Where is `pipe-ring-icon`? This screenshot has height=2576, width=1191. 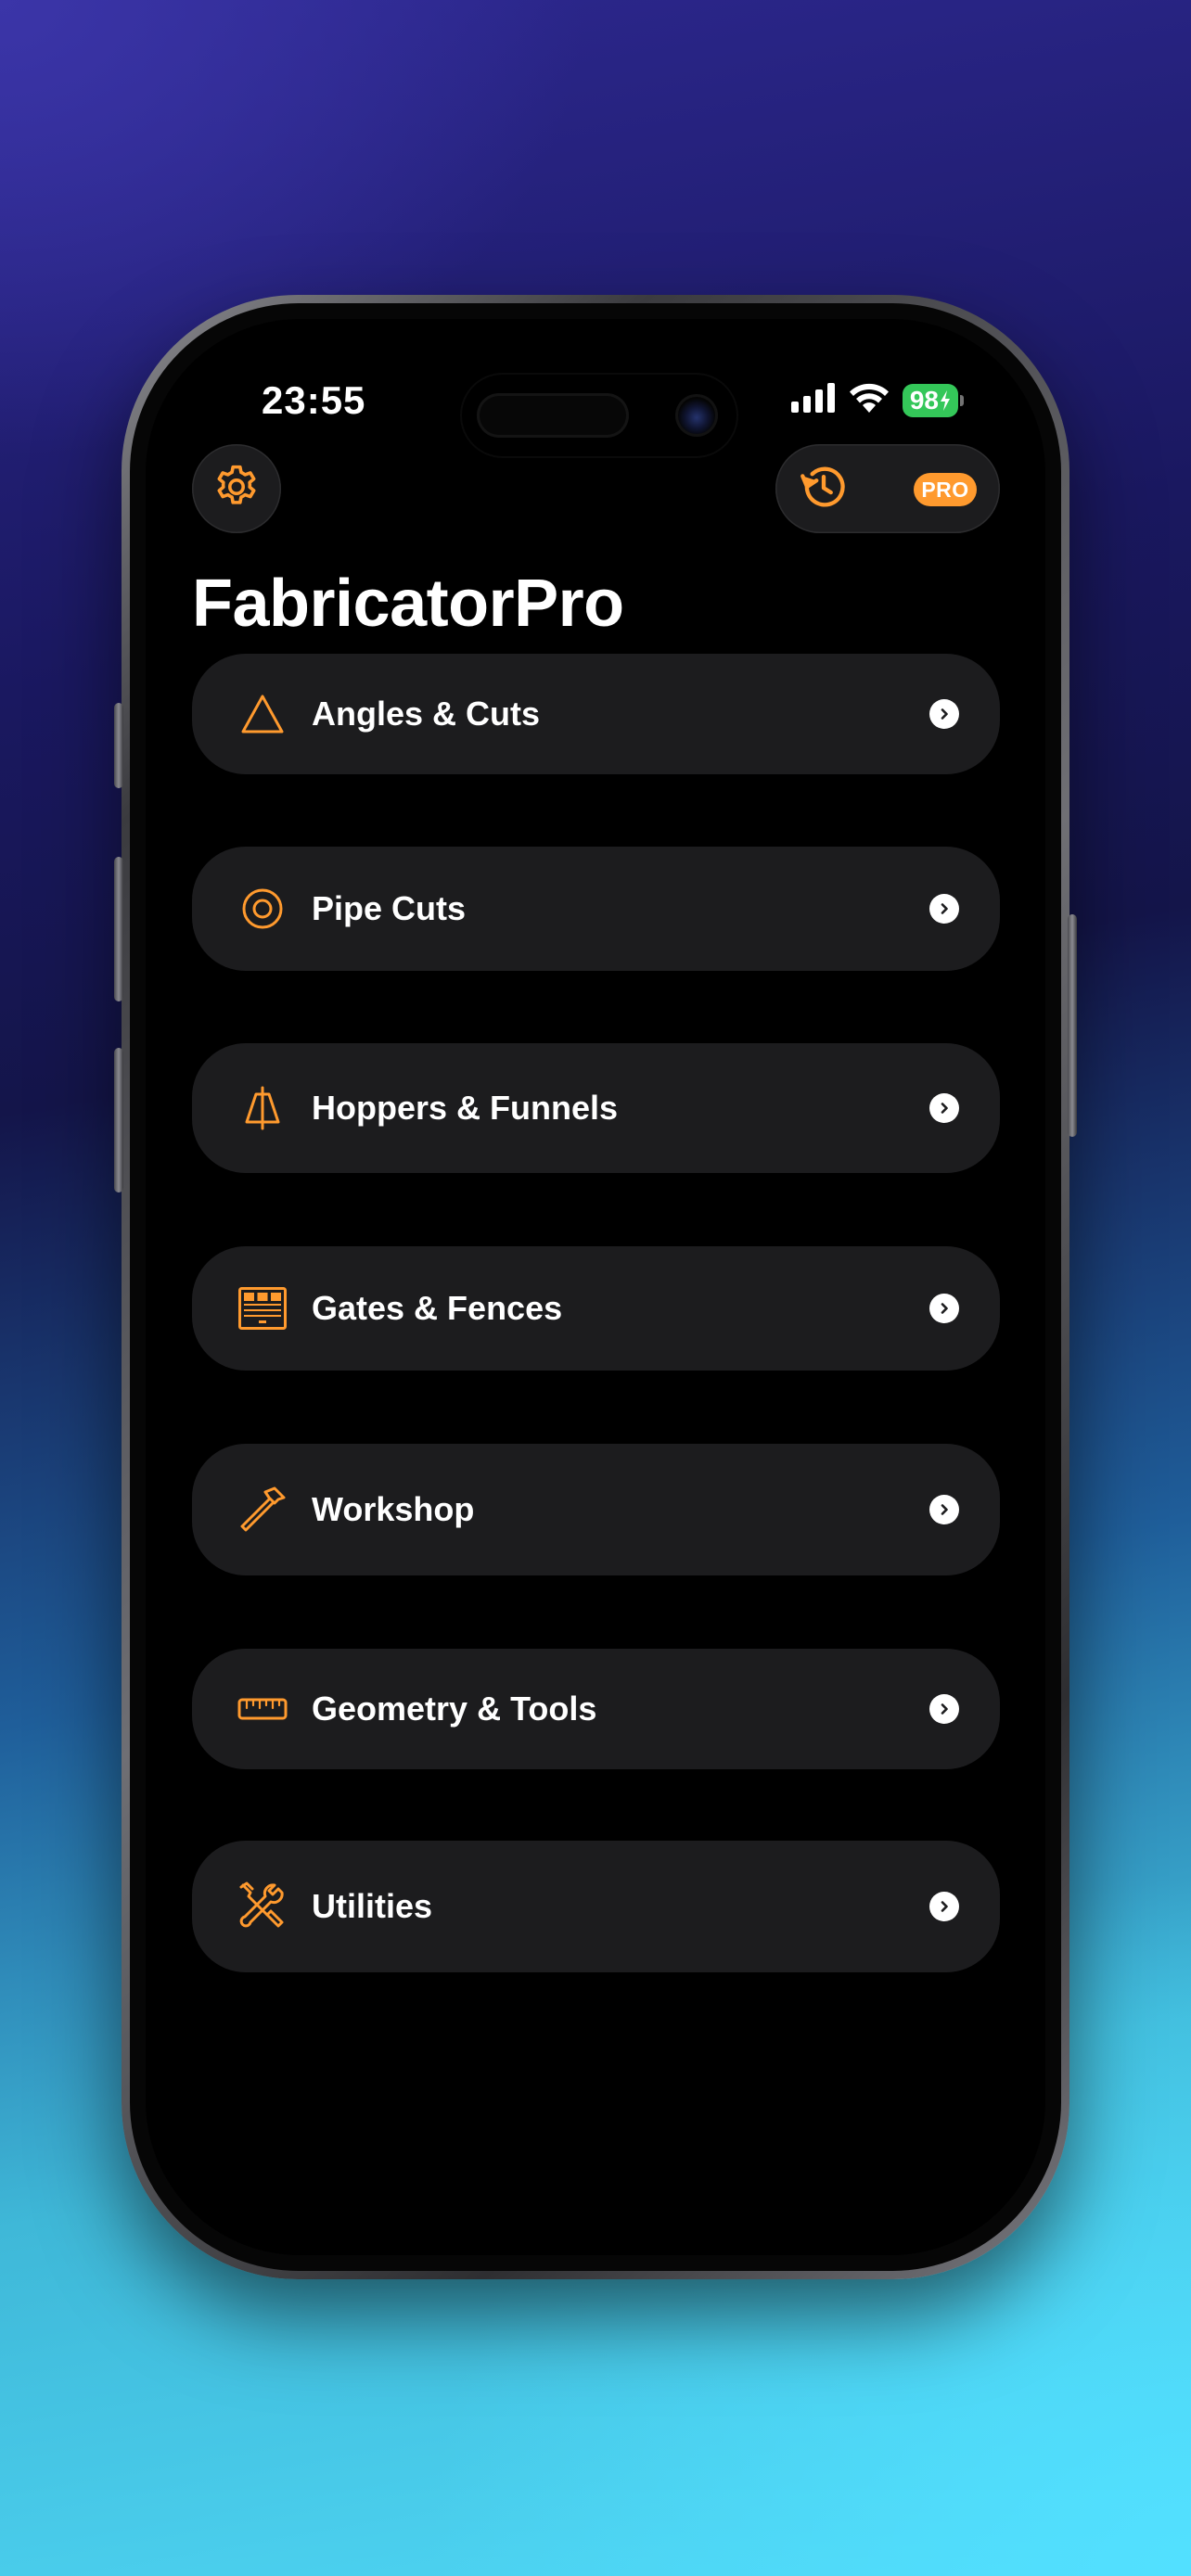 pipe-ring-icon is located at coordinates (262, 909).